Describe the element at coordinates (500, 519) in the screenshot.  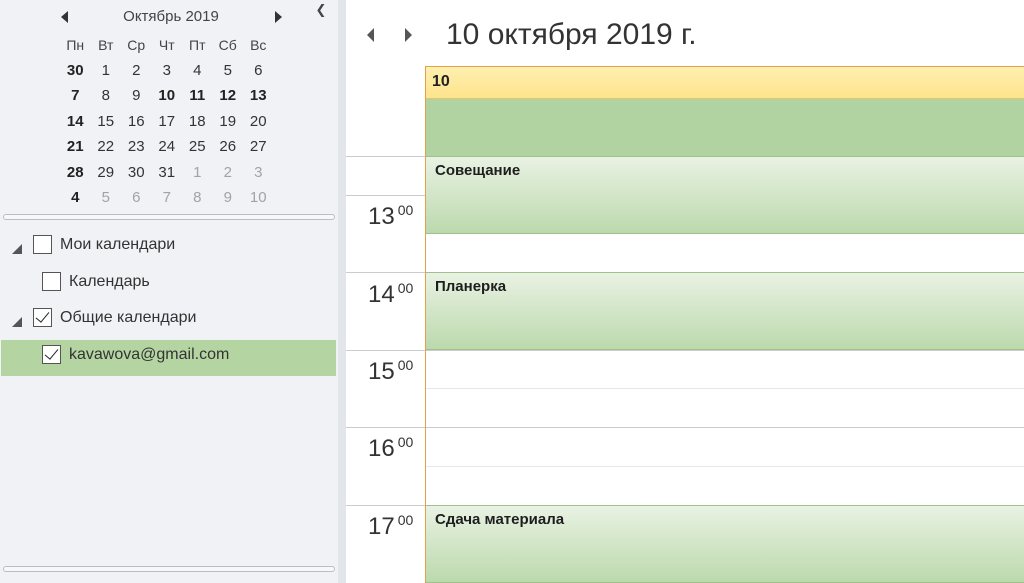
I see `event-title: Сдача материала` at that location.